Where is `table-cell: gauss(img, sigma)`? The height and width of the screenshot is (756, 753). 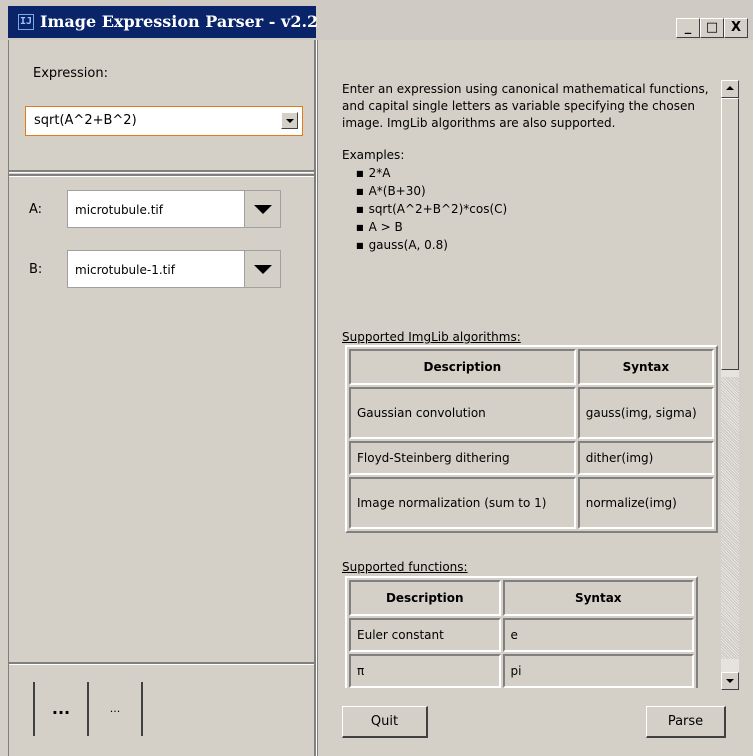
table-cell: gauss(img, sigma) is located at coordinates (645, 413).